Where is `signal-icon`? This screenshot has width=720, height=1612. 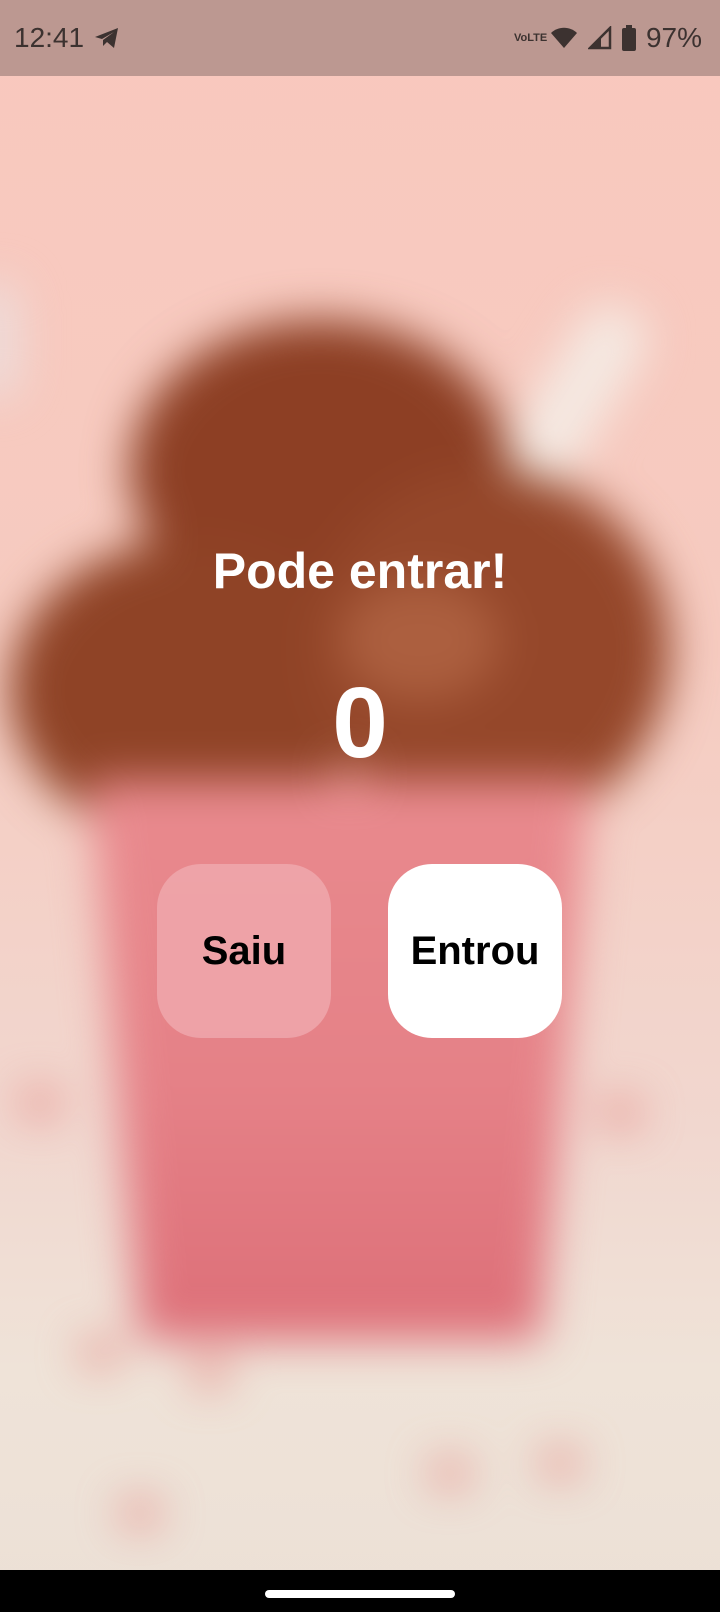
signal-icon is located at coordinates (599, 38).